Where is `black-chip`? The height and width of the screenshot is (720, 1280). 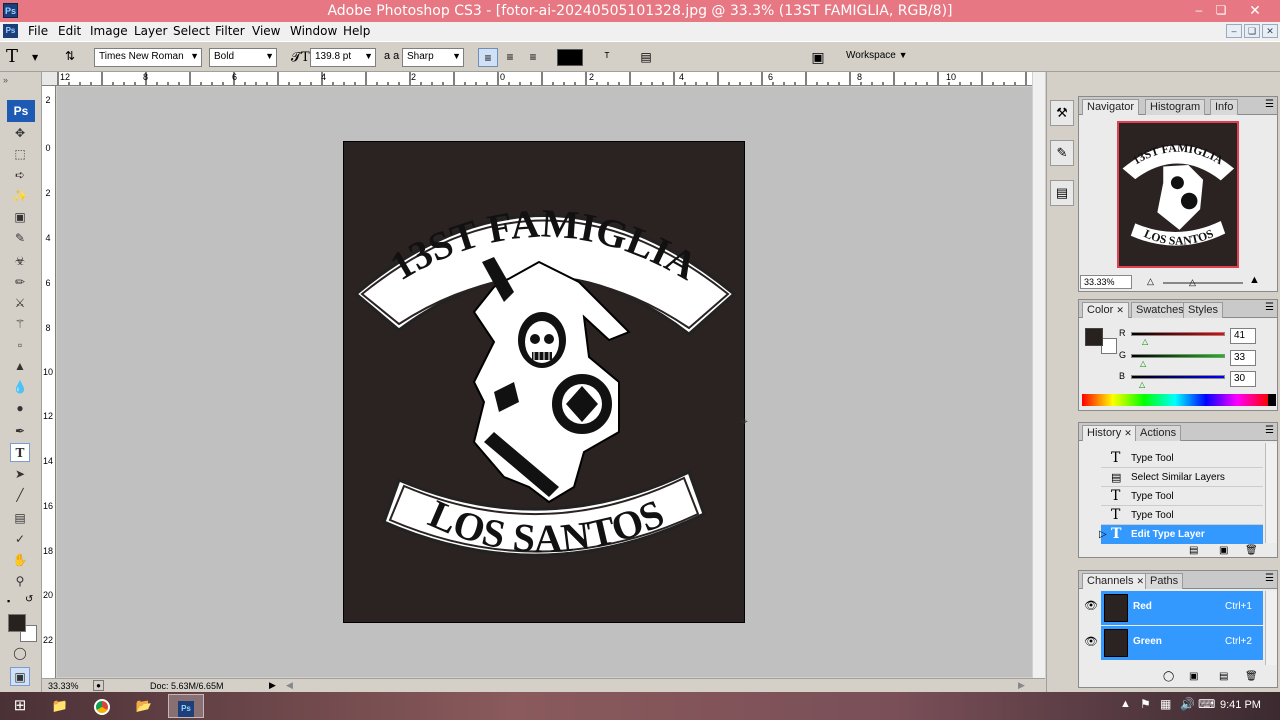
black-chip is located at coordinates (1272, 400).